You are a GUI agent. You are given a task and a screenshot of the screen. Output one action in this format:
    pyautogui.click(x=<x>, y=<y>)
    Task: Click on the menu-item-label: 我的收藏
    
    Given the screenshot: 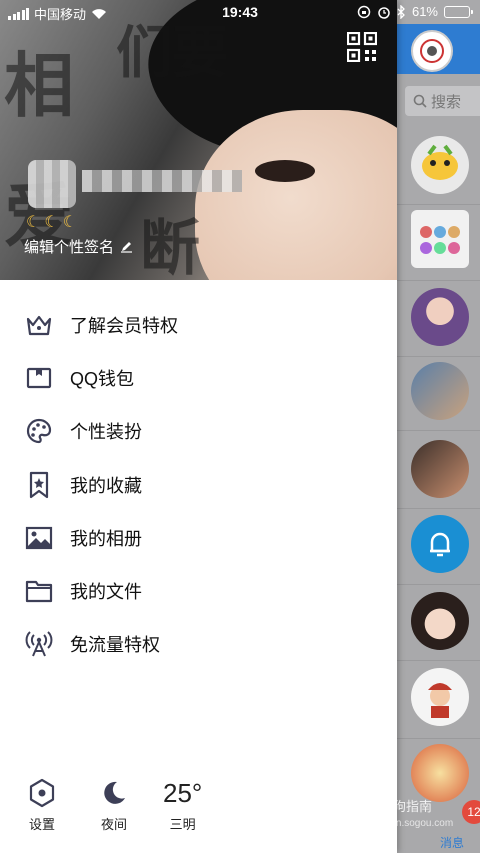 What is the action you would take?
    pyautogui.click(x=106, y=485)
    